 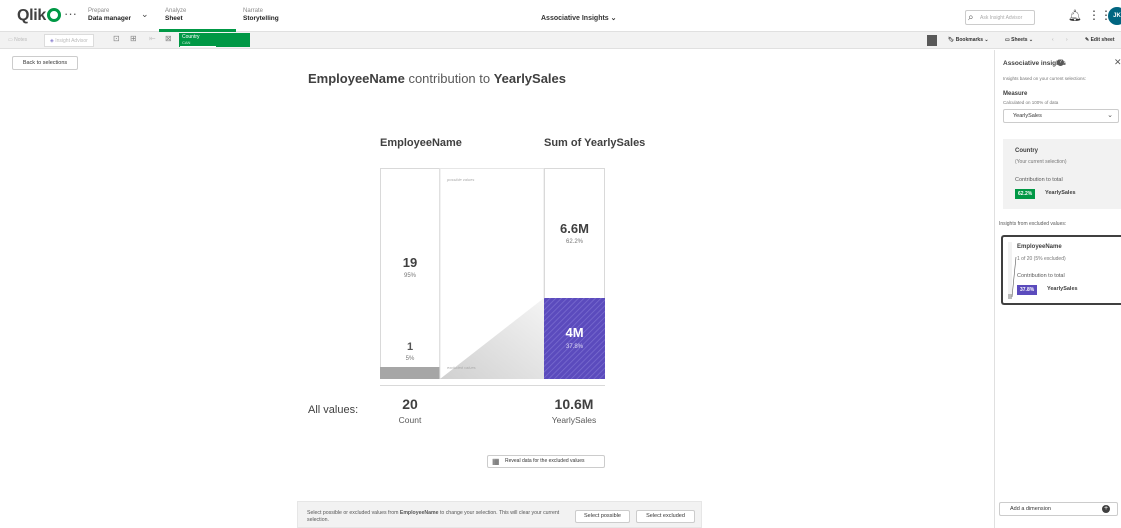 What do you see at coordinates (70, 13) in the screenshot?
I see `more-menu-button: ···` at bounding box center [70, 13].